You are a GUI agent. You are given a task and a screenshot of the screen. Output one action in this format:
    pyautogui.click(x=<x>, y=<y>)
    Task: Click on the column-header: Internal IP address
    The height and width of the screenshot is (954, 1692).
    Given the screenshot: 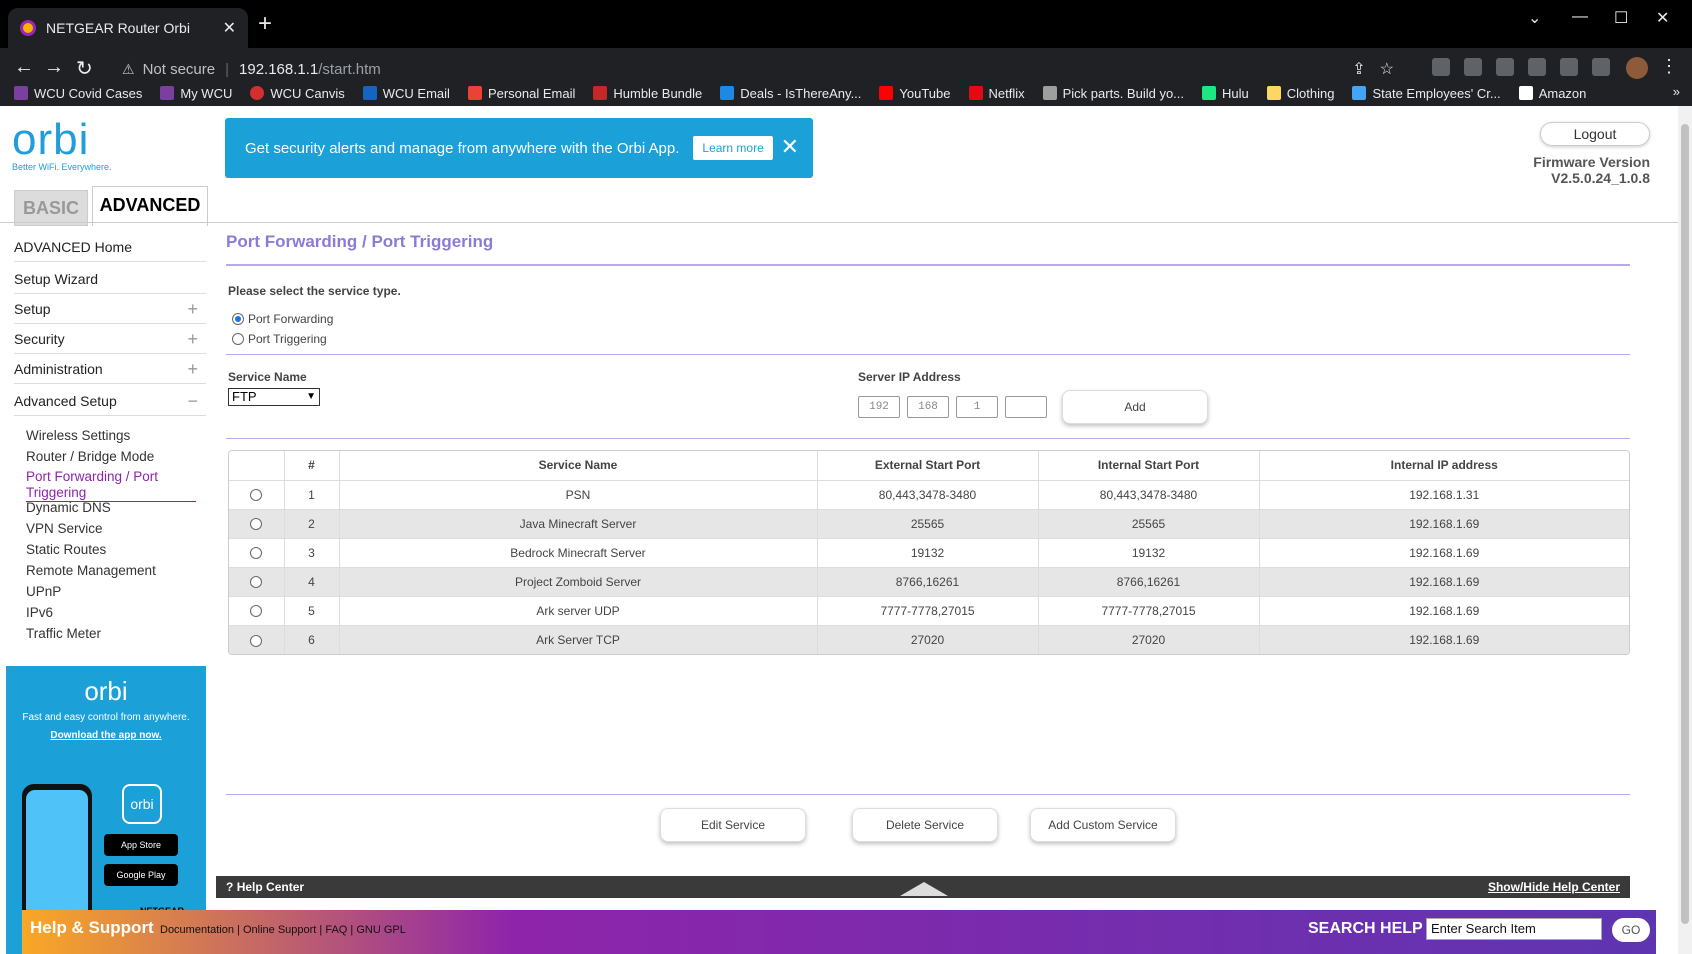 What is the action you would take?
    pyautogui.click(x=1444, y=466)
    